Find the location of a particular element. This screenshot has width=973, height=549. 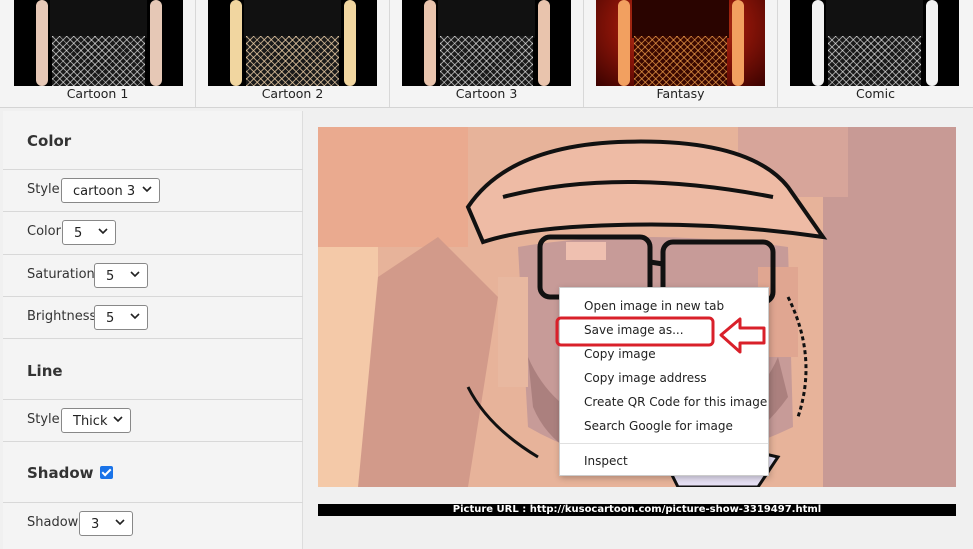

thumbnail-label: Cartoon 3 is located at coordinates (486, 93).